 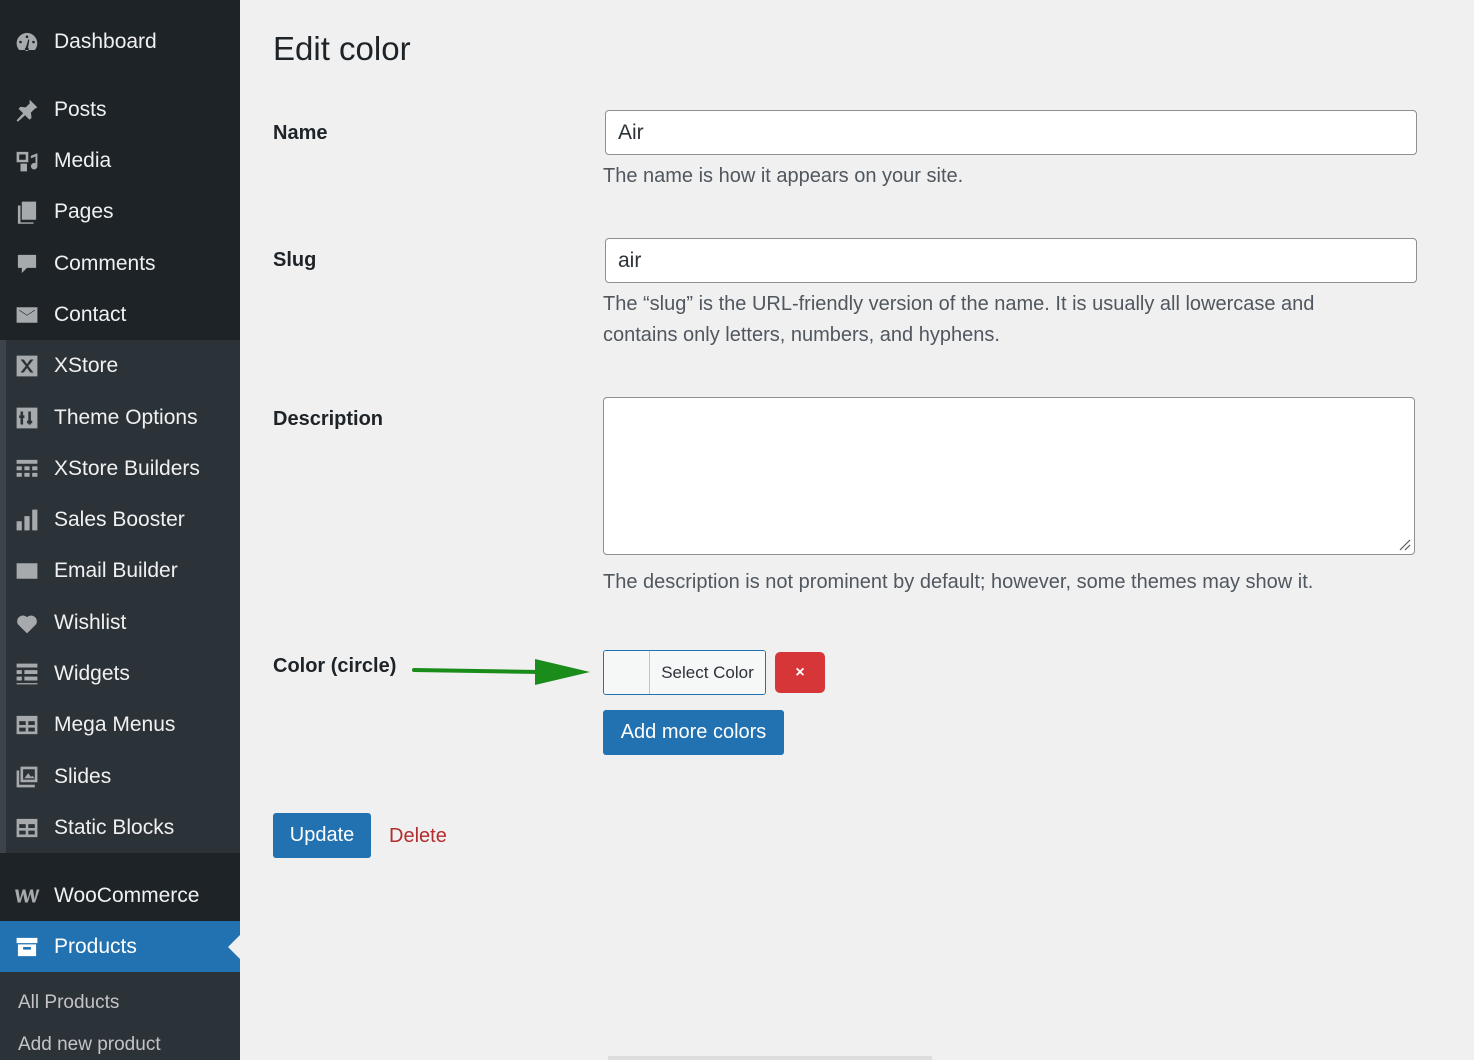 I want to click on comment-icon, so click(x=27, y=264).